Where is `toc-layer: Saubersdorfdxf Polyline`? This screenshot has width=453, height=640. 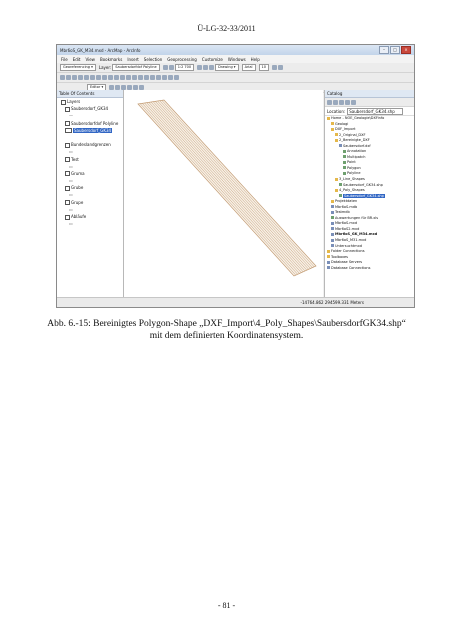 toc-layer: Saubersdorfdxf Polyline is located at coordinates (90, 123).